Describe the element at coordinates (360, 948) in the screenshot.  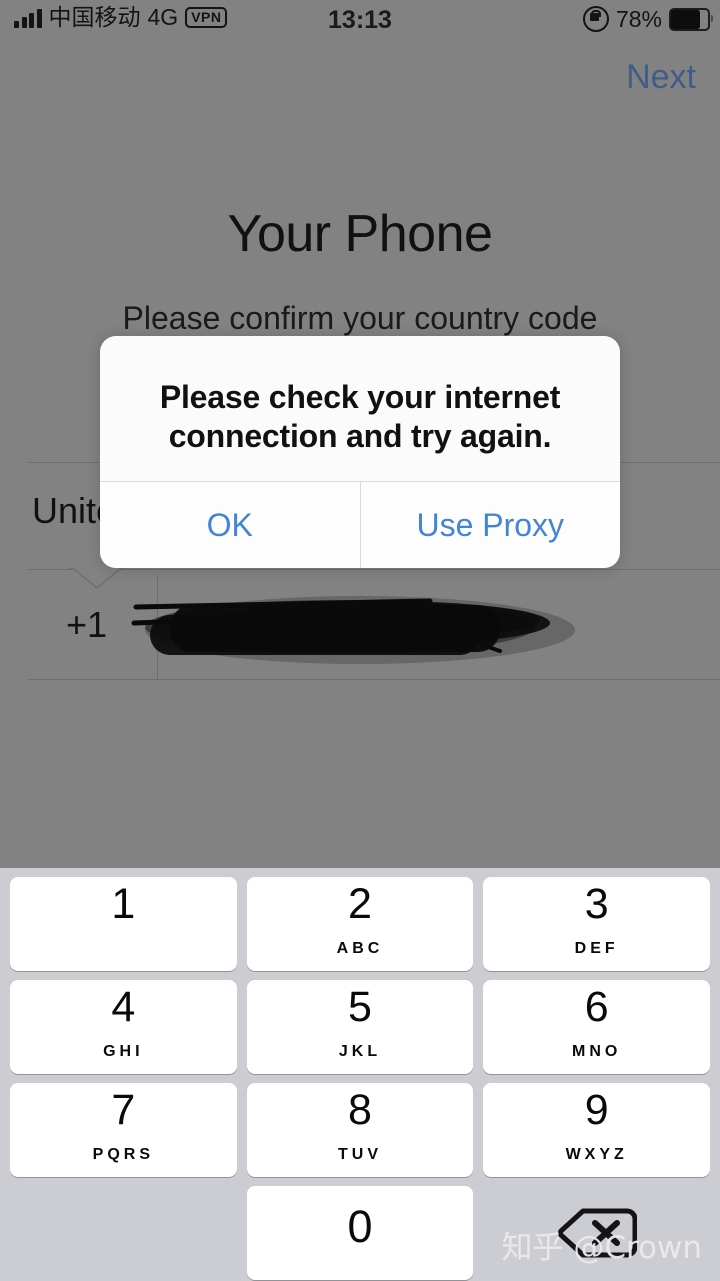
I see `key-2-letters: ABC` at that location.